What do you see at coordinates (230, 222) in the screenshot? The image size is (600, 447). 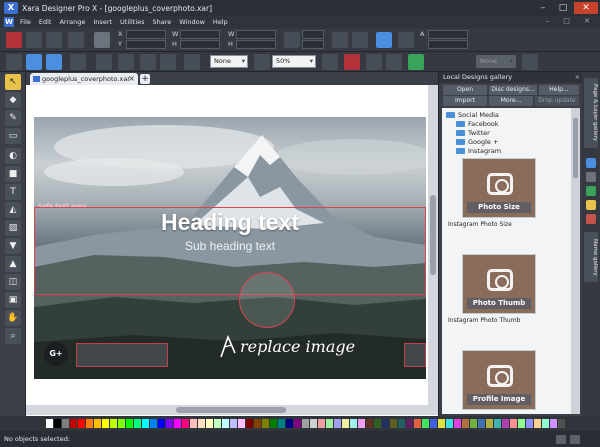 I see `heading-text: Heading text` at bounding box center [230, 222].